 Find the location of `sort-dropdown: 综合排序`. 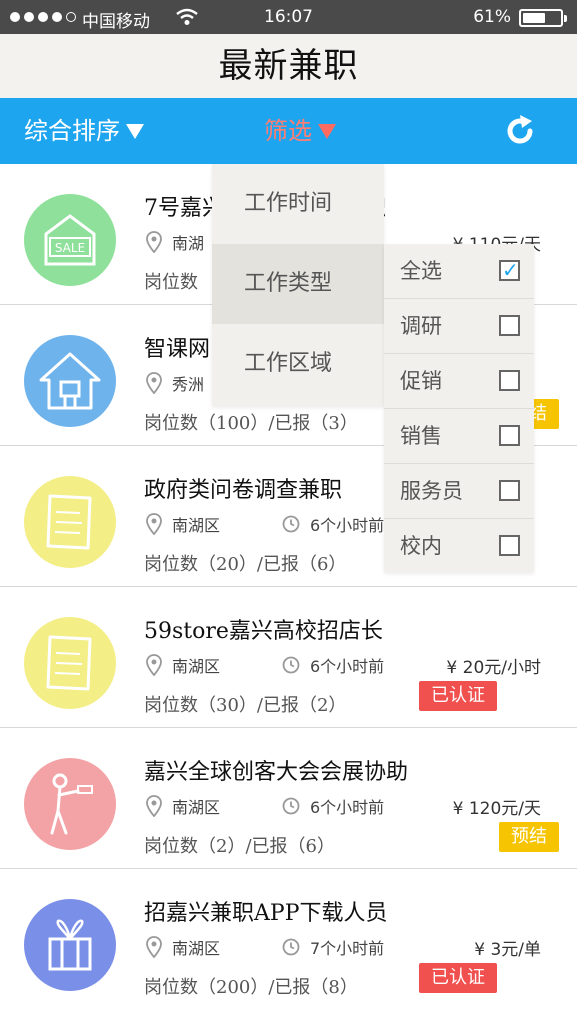

sort-dropdown: 综合排序 is located at coordinates (84, 131).